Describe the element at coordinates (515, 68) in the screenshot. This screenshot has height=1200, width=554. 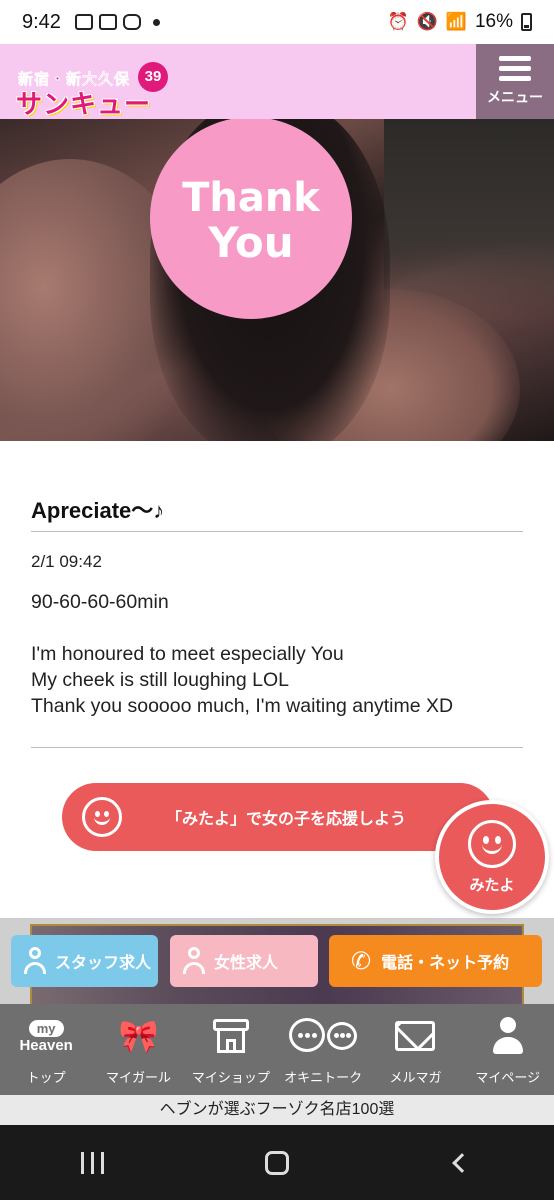
I see `hamburger-icon` at that location.